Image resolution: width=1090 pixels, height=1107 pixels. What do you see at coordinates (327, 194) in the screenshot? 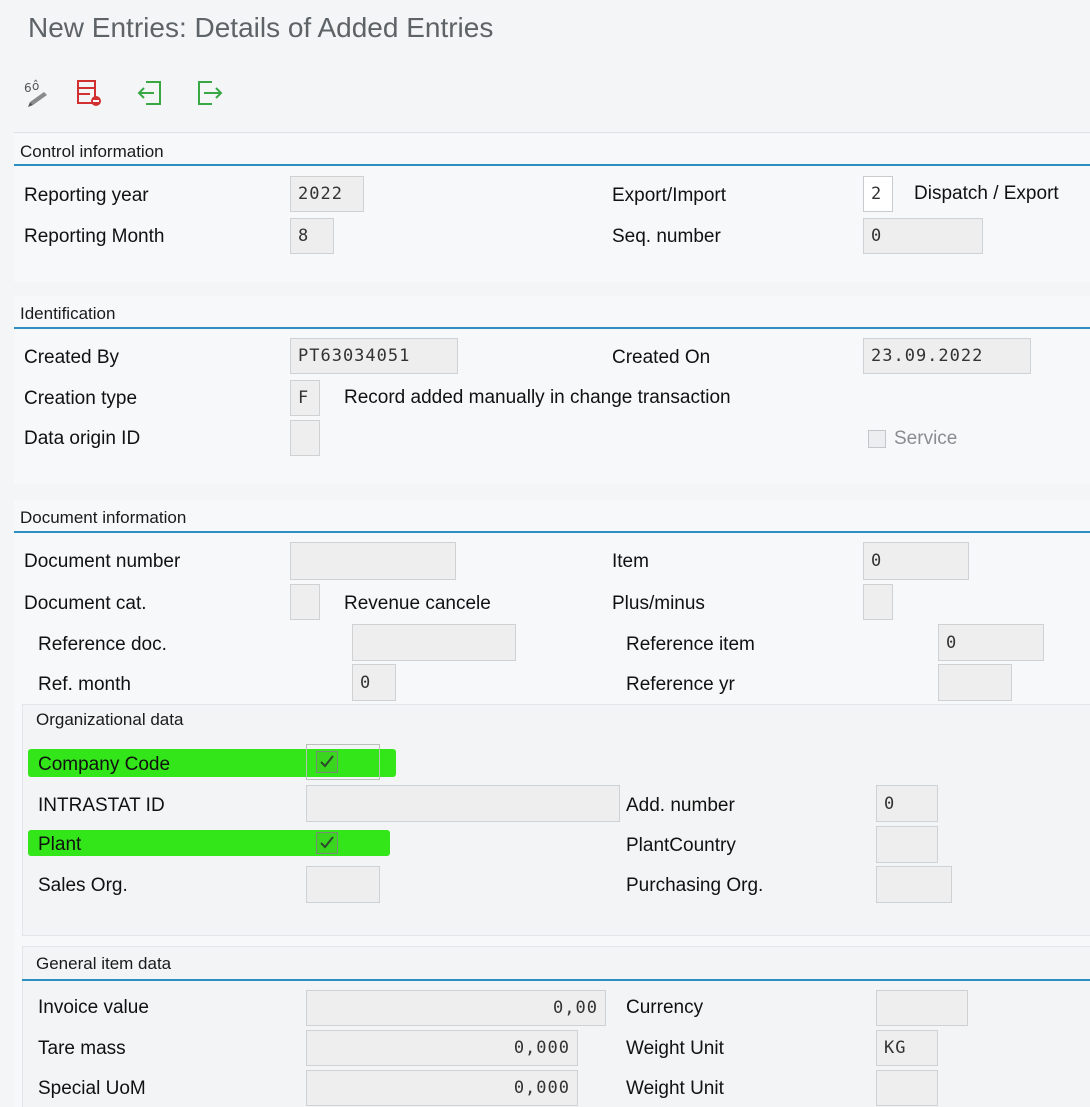
I see `reporting-year-field: 2022` at bounding box center [327, 194].